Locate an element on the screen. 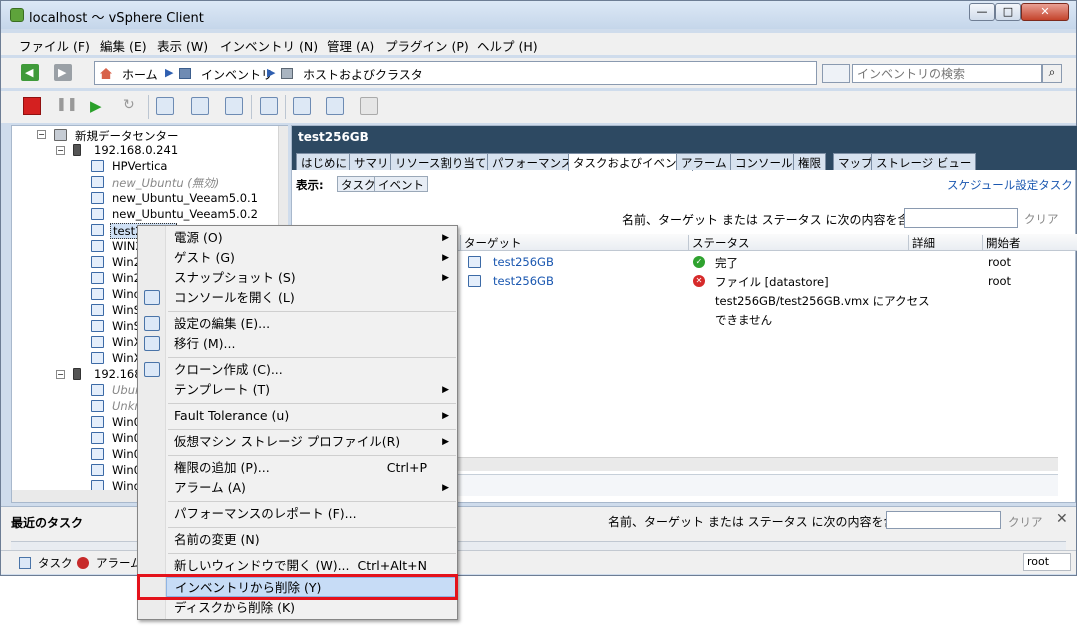  menu-icon-column is located at coordinates (152, 422).